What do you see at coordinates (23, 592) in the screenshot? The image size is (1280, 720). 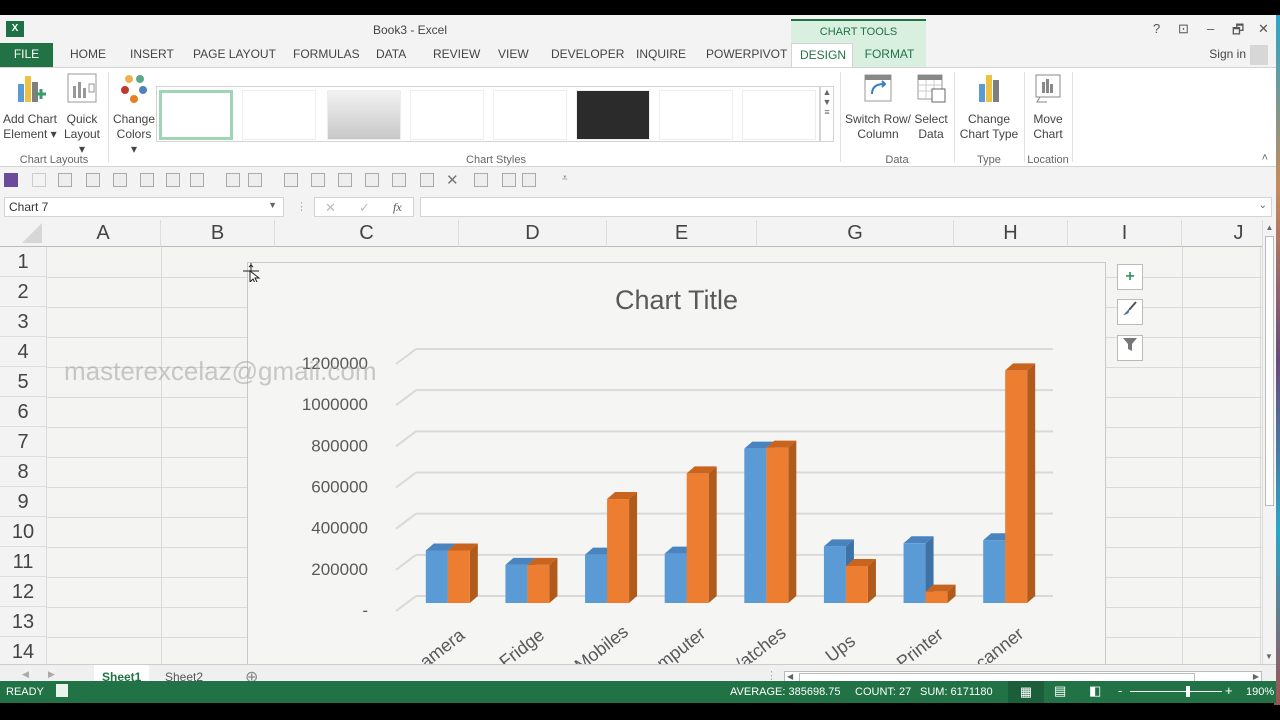 I see `row-header-12: 12` at bounding box center [23, 592].